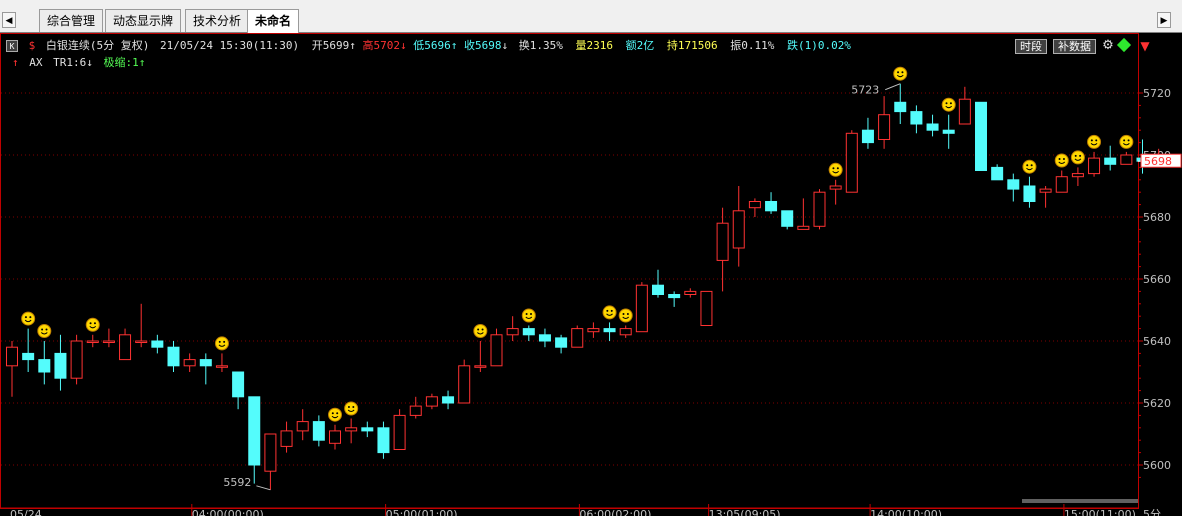 The width and height of the screenshot is (1182, 516). I want to click on x-tick-label: 14:00(10:00), so click(906, 512).